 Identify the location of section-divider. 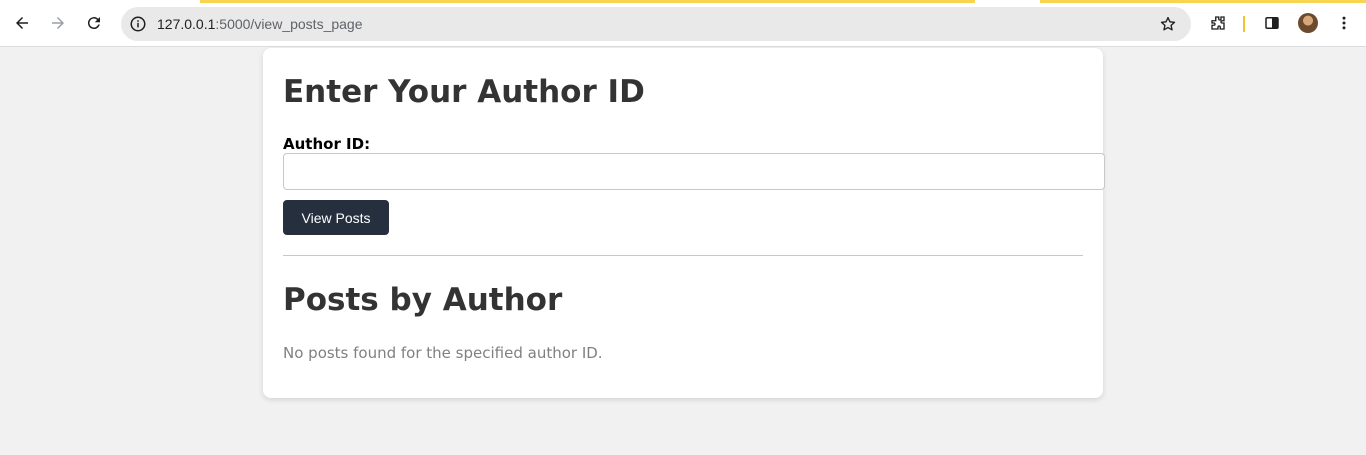
(683, 255).